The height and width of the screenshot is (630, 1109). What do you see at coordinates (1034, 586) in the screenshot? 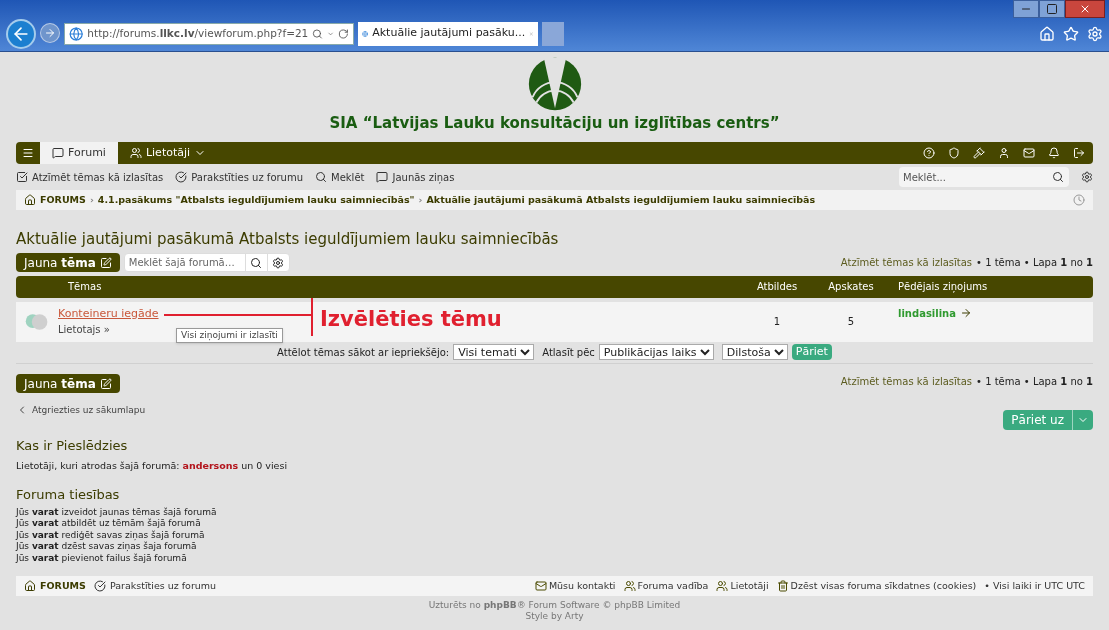
I see `timezone-text: • Visi laiki ir UTC UTC` at bounding box center [1034, 586].